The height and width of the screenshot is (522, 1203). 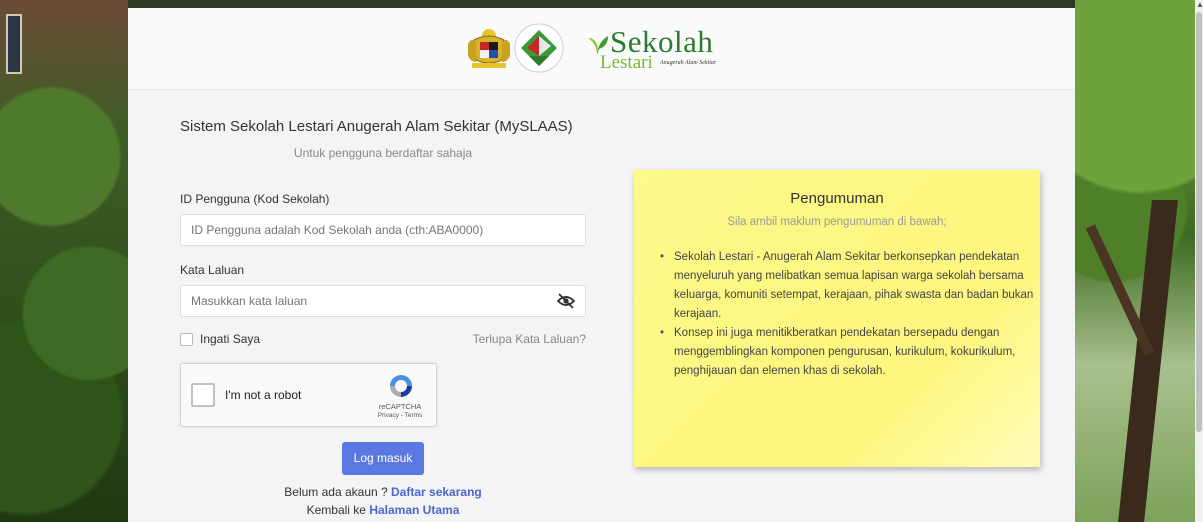 I want to click on home-link: Halaman Utama, so click(x=414, y=510).